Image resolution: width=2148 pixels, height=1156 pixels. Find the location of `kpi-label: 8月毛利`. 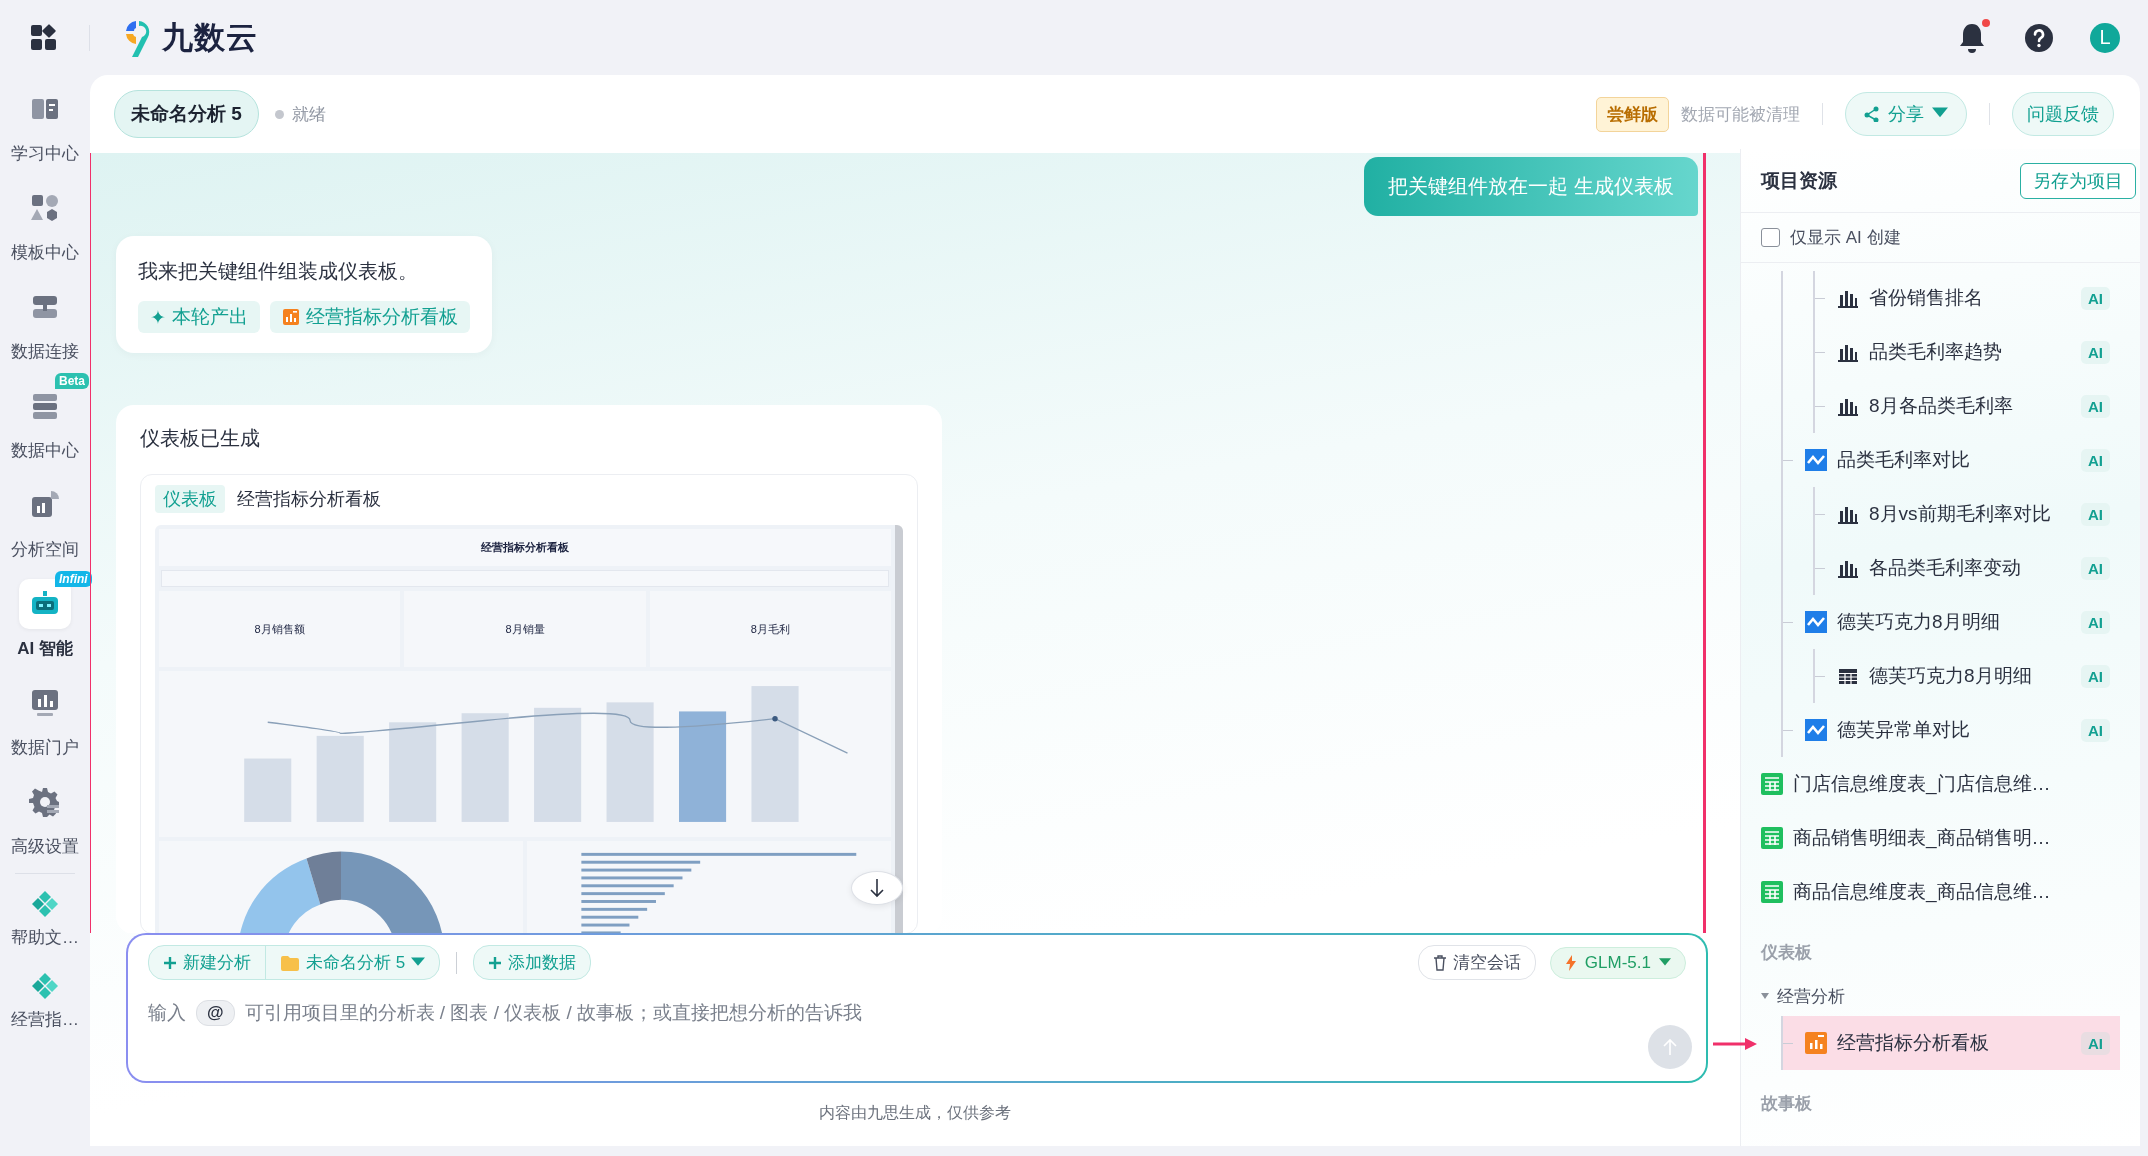

kpi-label: 8月毛利 is located at coordinates (770, 629).